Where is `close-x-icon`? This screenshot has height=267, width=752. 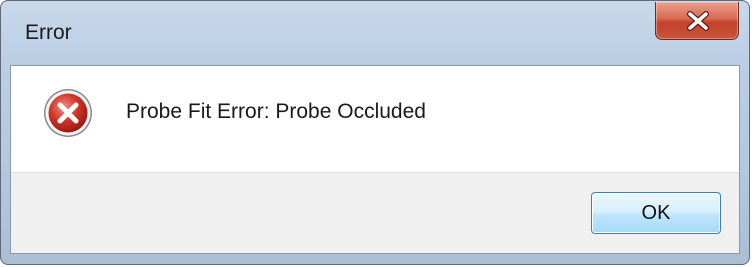 close-x-icon is located at coordinates (698, 21).